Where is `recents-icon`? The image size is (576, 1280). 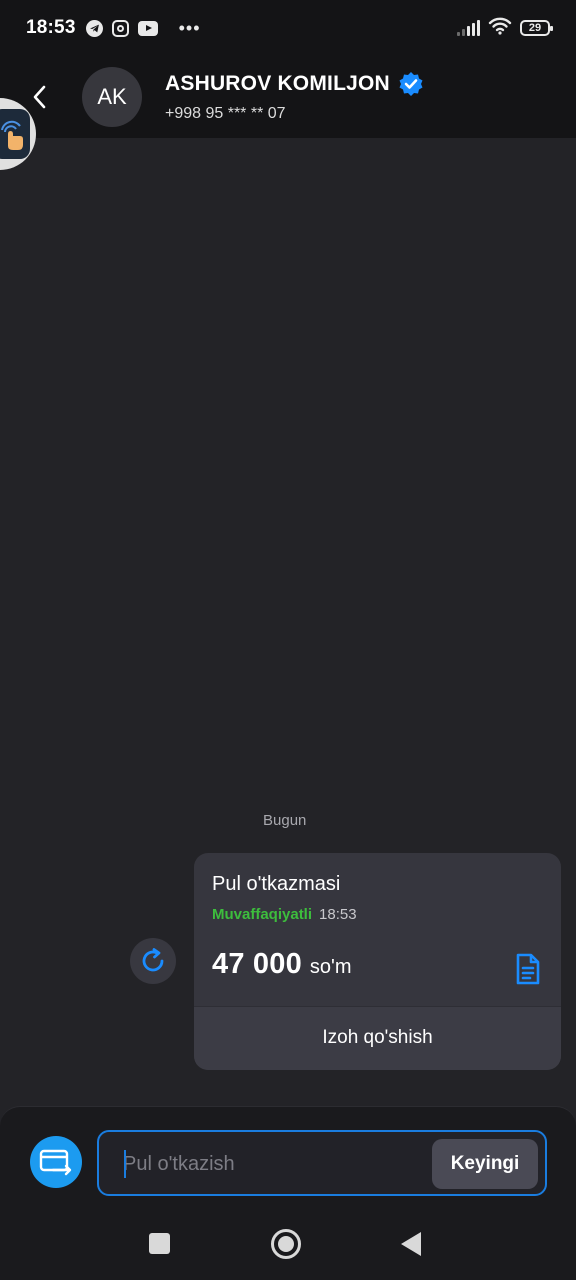
recents-icon is located at coordinates (159, 1243).